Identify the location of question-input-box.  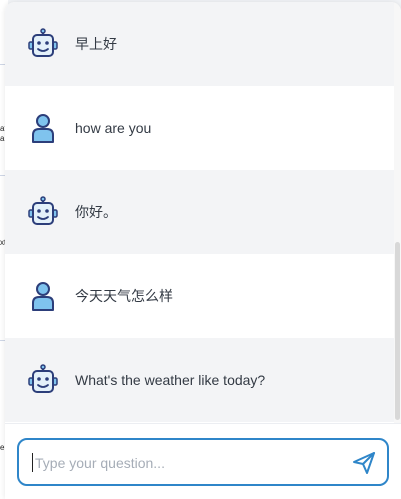
(203, 462).